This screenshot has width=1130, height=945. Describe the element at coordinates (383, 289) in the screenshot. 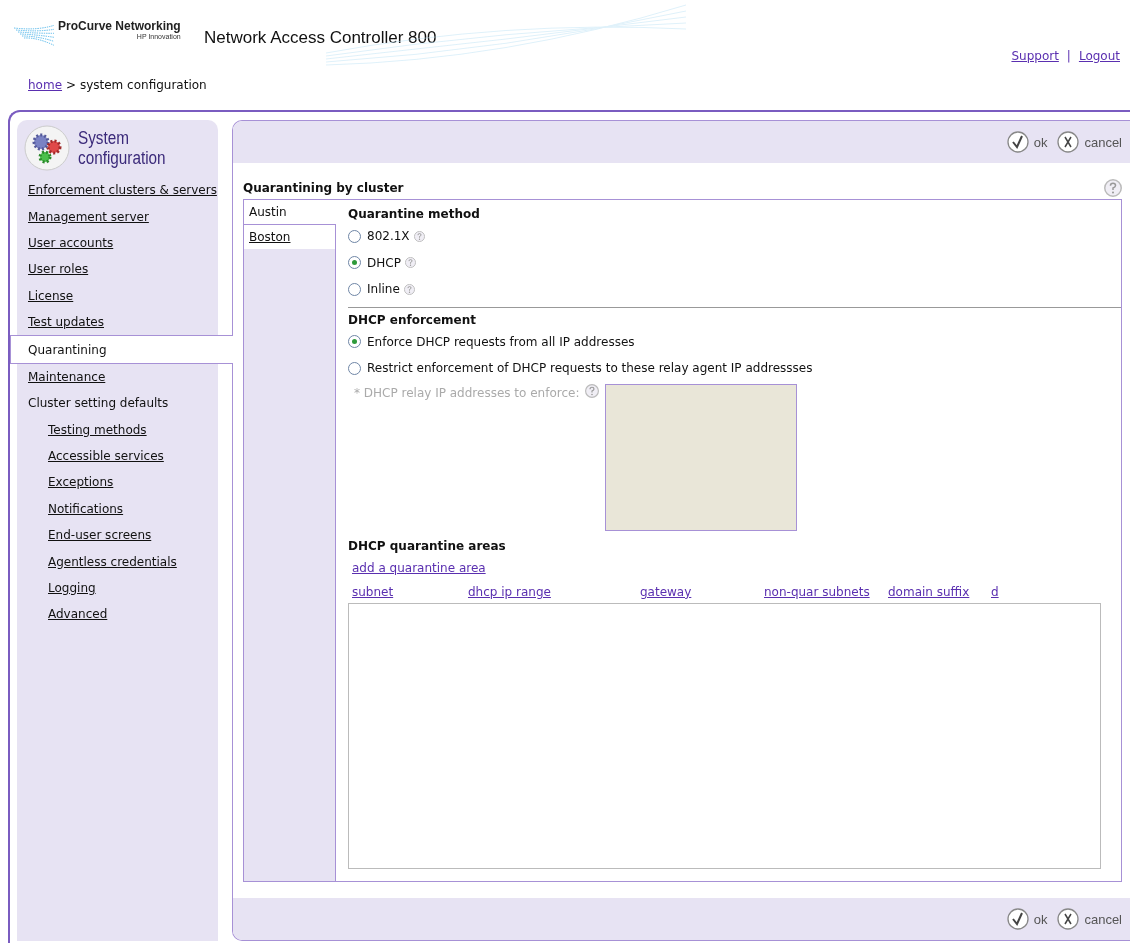

I see `radio-label: Inline` at that location.